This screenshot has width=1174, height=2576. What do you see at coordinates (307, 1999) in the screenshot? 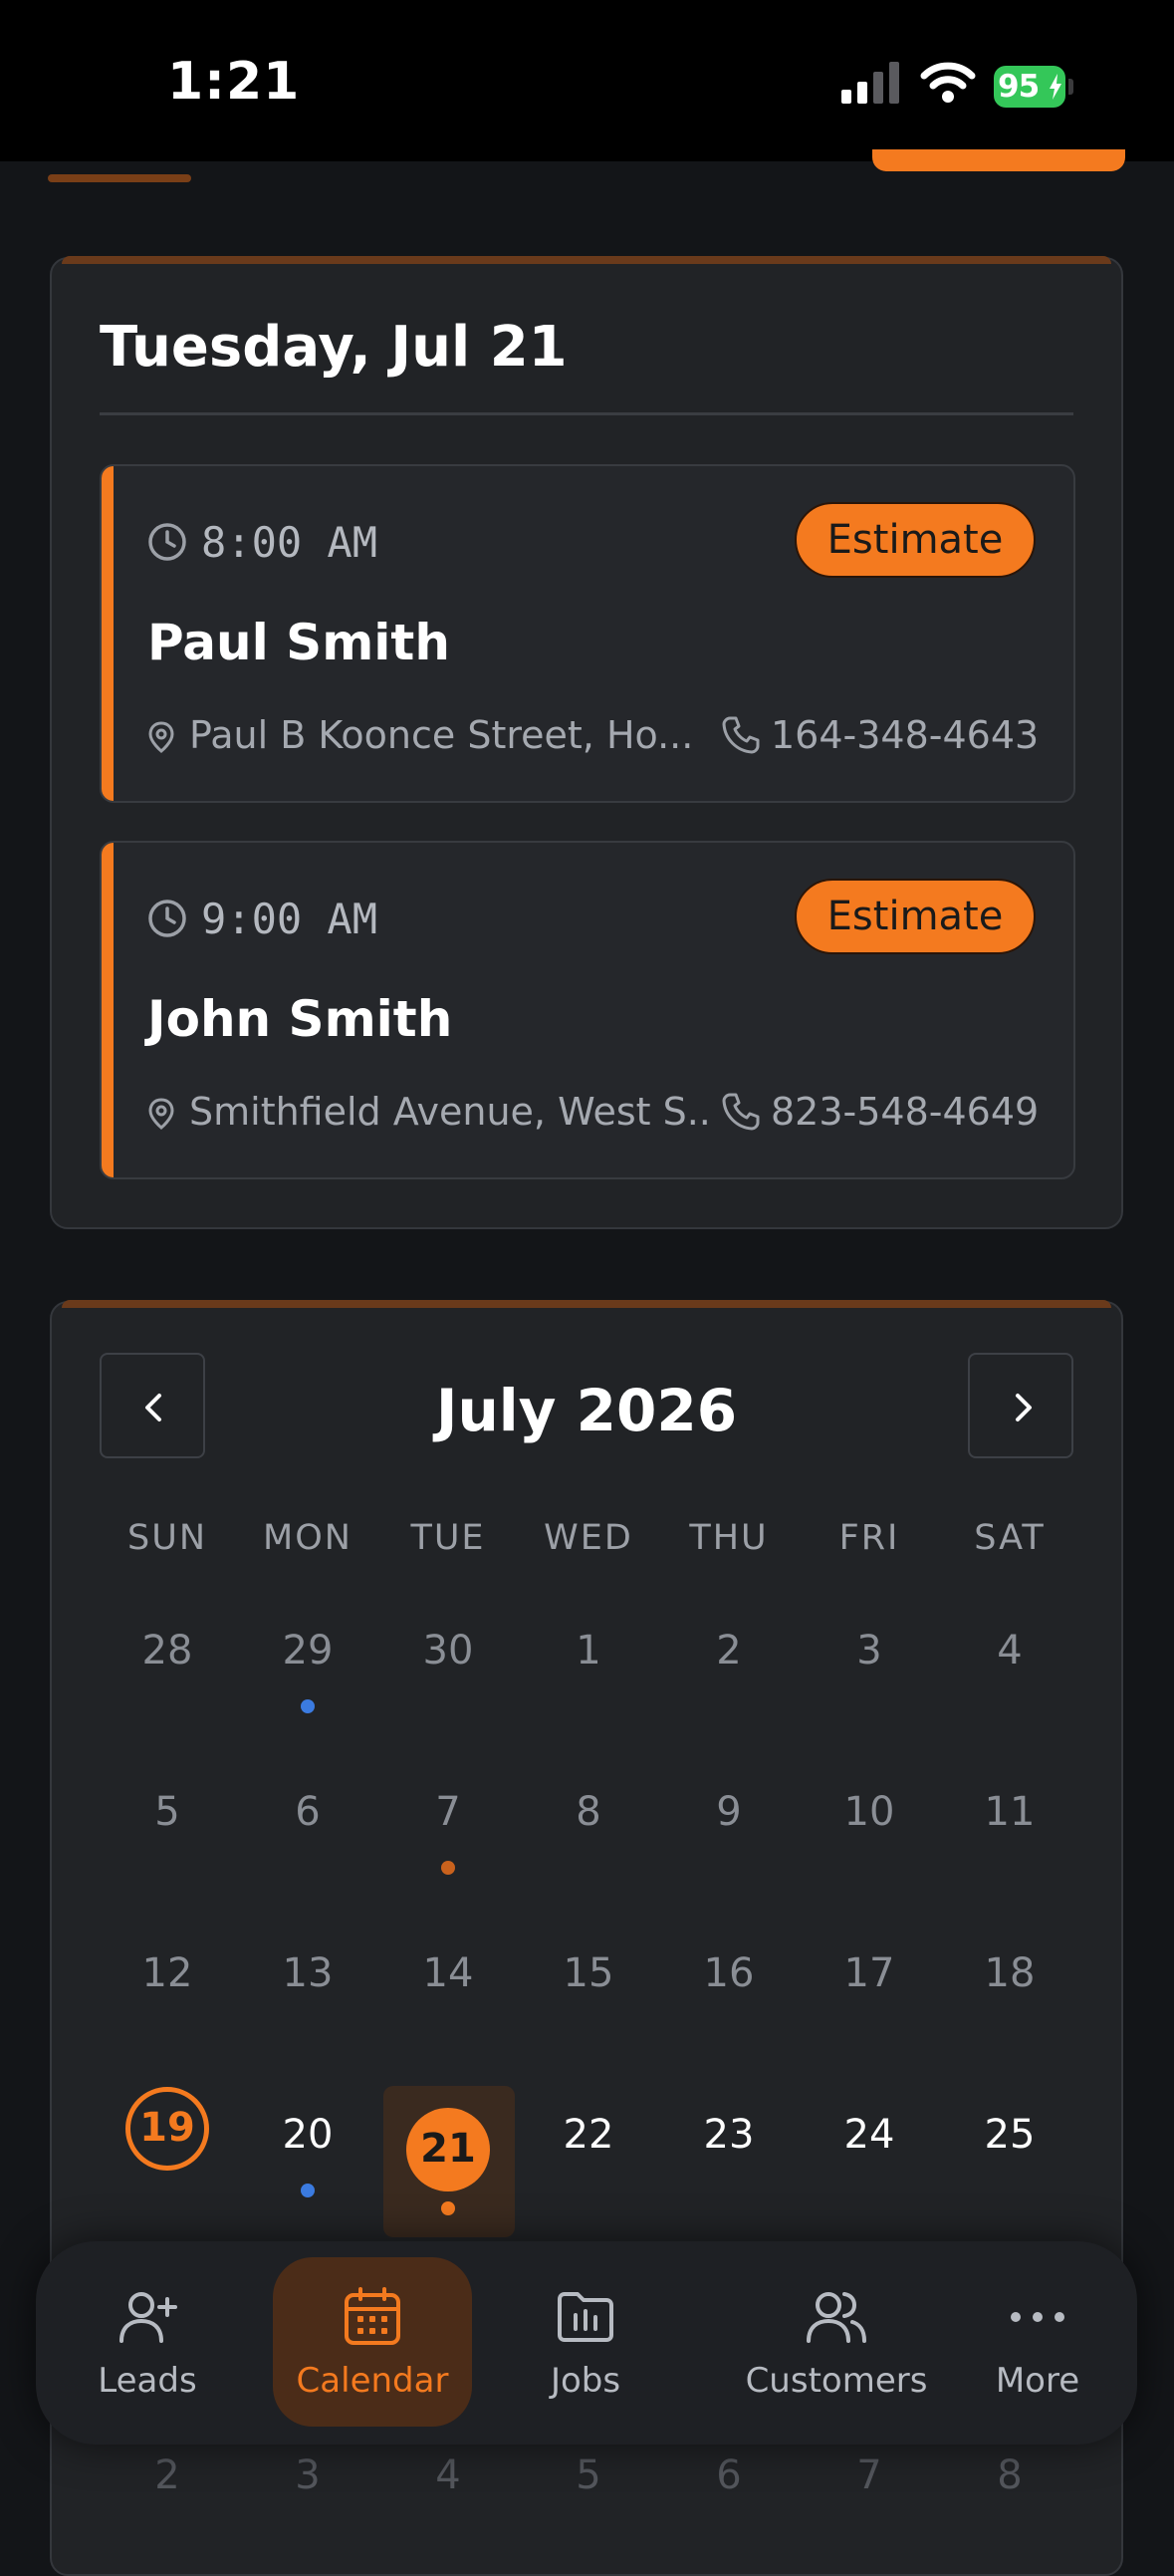
I see `calendar-day: 13` at bounding box center [307, 1999].